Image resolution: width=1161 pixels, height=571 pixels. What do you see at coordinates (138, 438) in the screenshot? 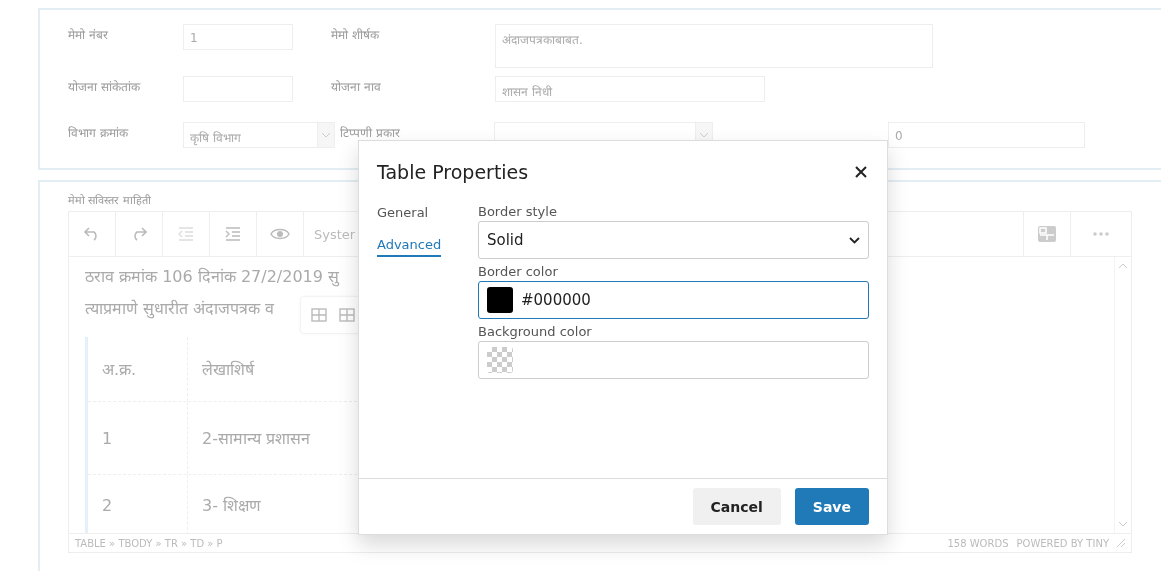
I see `table-cell: 1` at bounding box center [138, 438].